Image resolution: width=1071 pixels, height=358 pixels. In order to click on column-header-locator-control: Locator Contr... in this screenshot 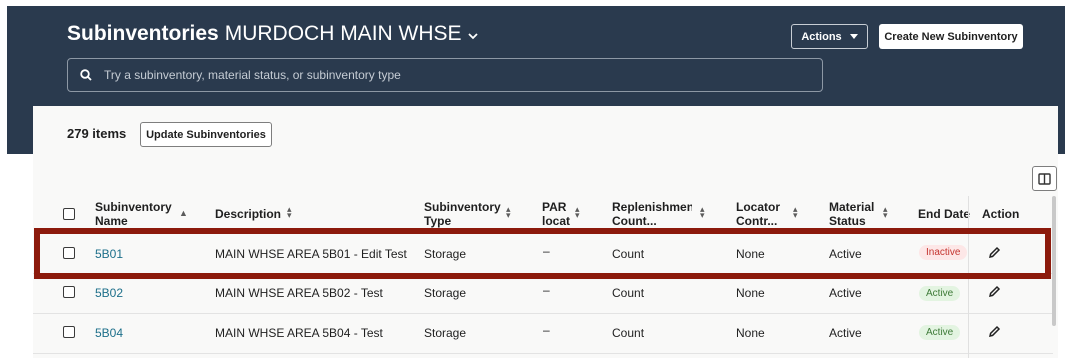, I will do `click(762, 214)`.